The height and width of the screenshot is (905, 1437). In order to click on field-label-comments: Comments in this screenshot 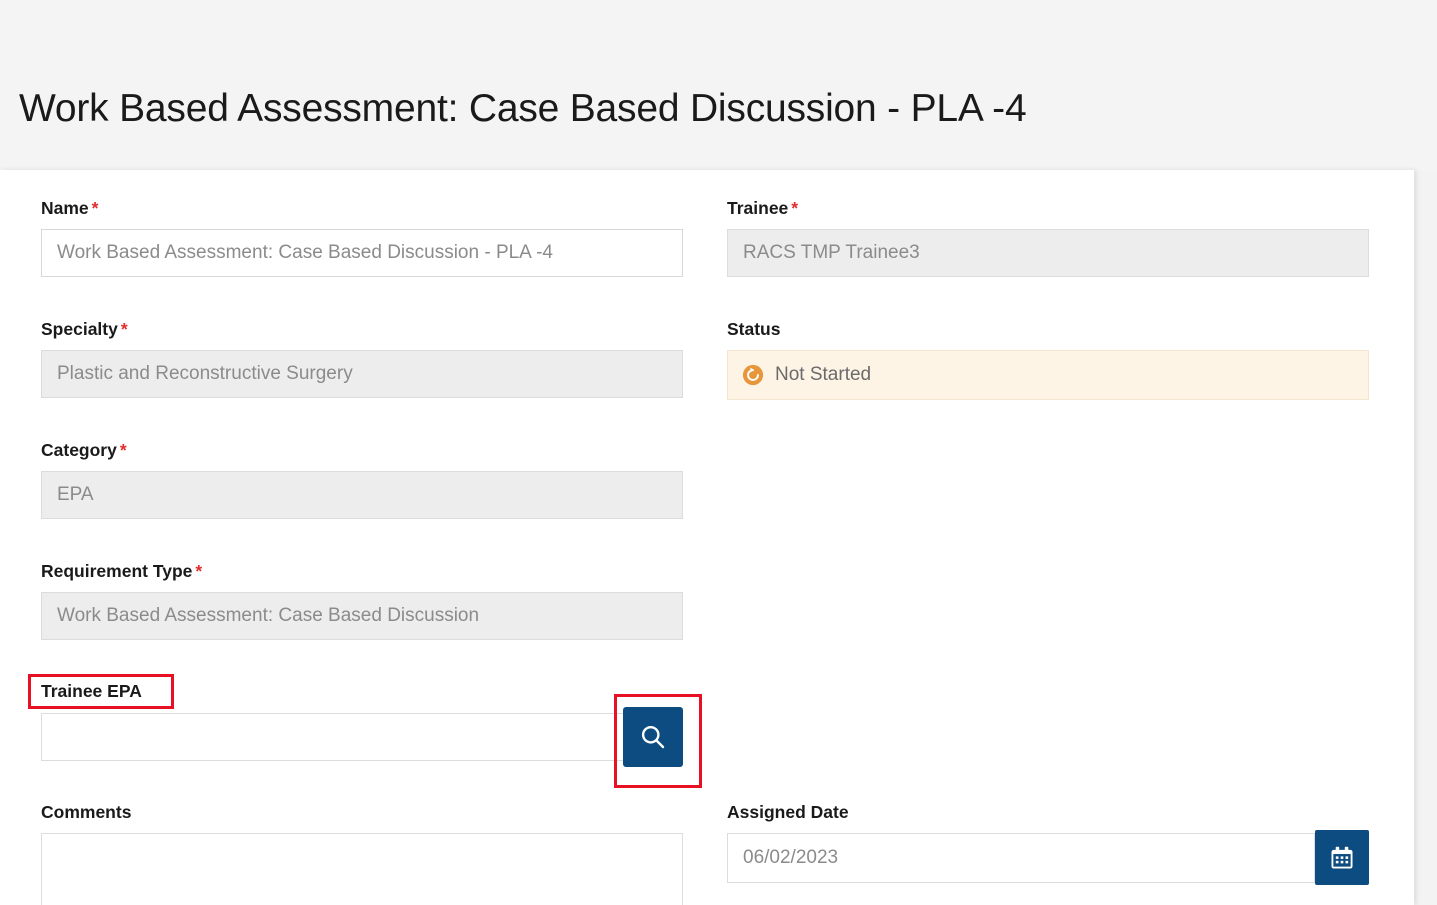, I will do `click(362, 812)`.